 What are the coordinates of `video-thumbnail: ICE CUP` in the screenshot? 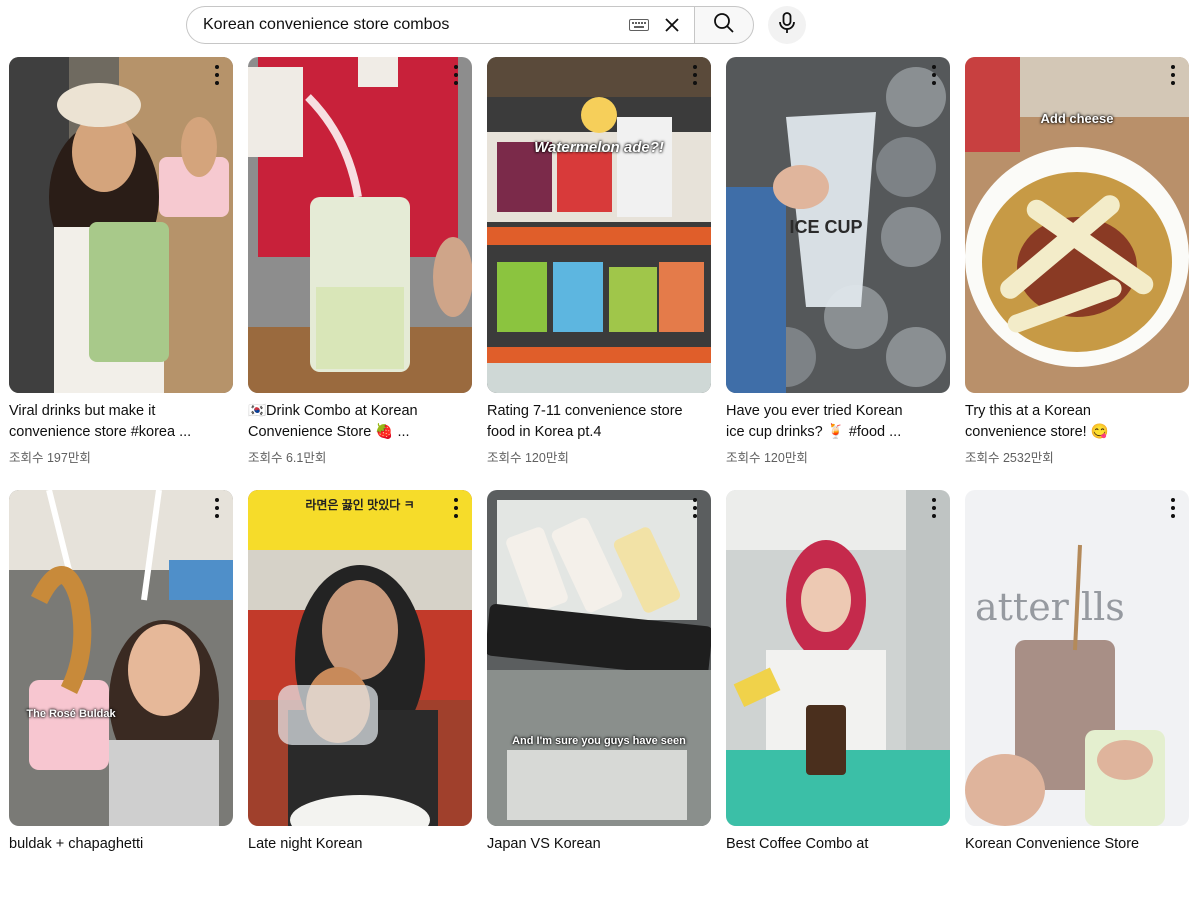 It's located at (838, 225).